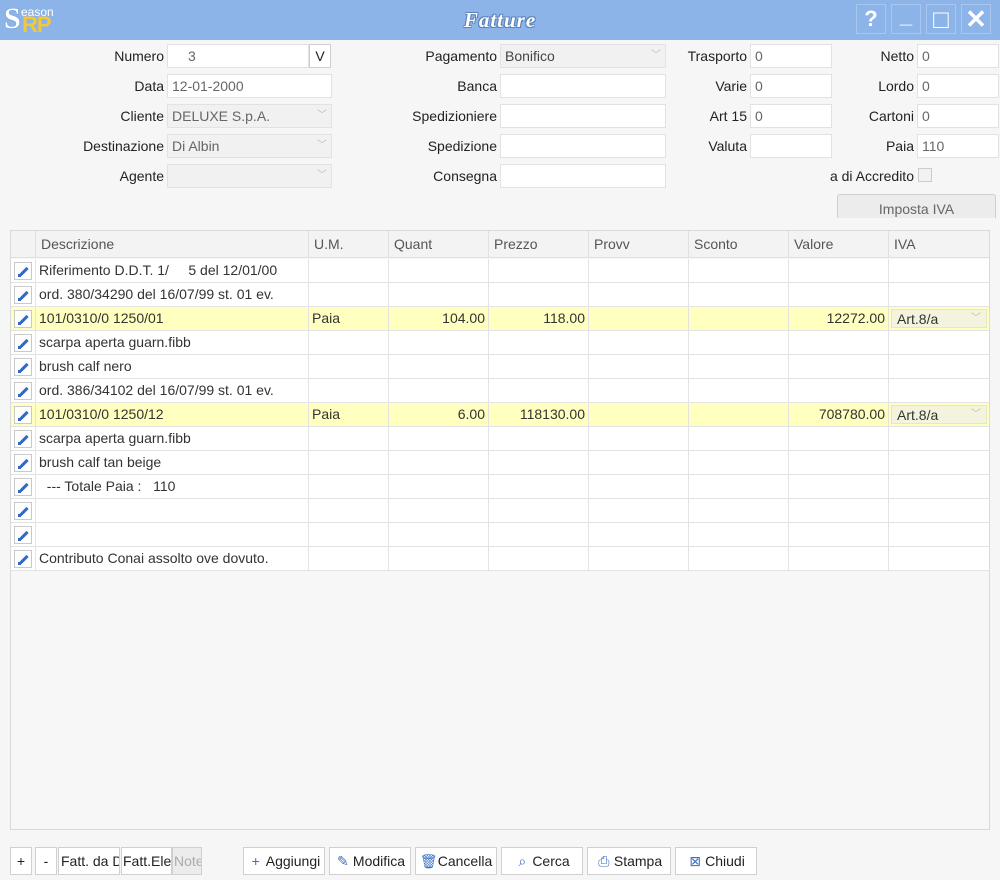  Describe the element at coordinates (172, 534) in the screenshot. I see `cell-descrizione` at that location.